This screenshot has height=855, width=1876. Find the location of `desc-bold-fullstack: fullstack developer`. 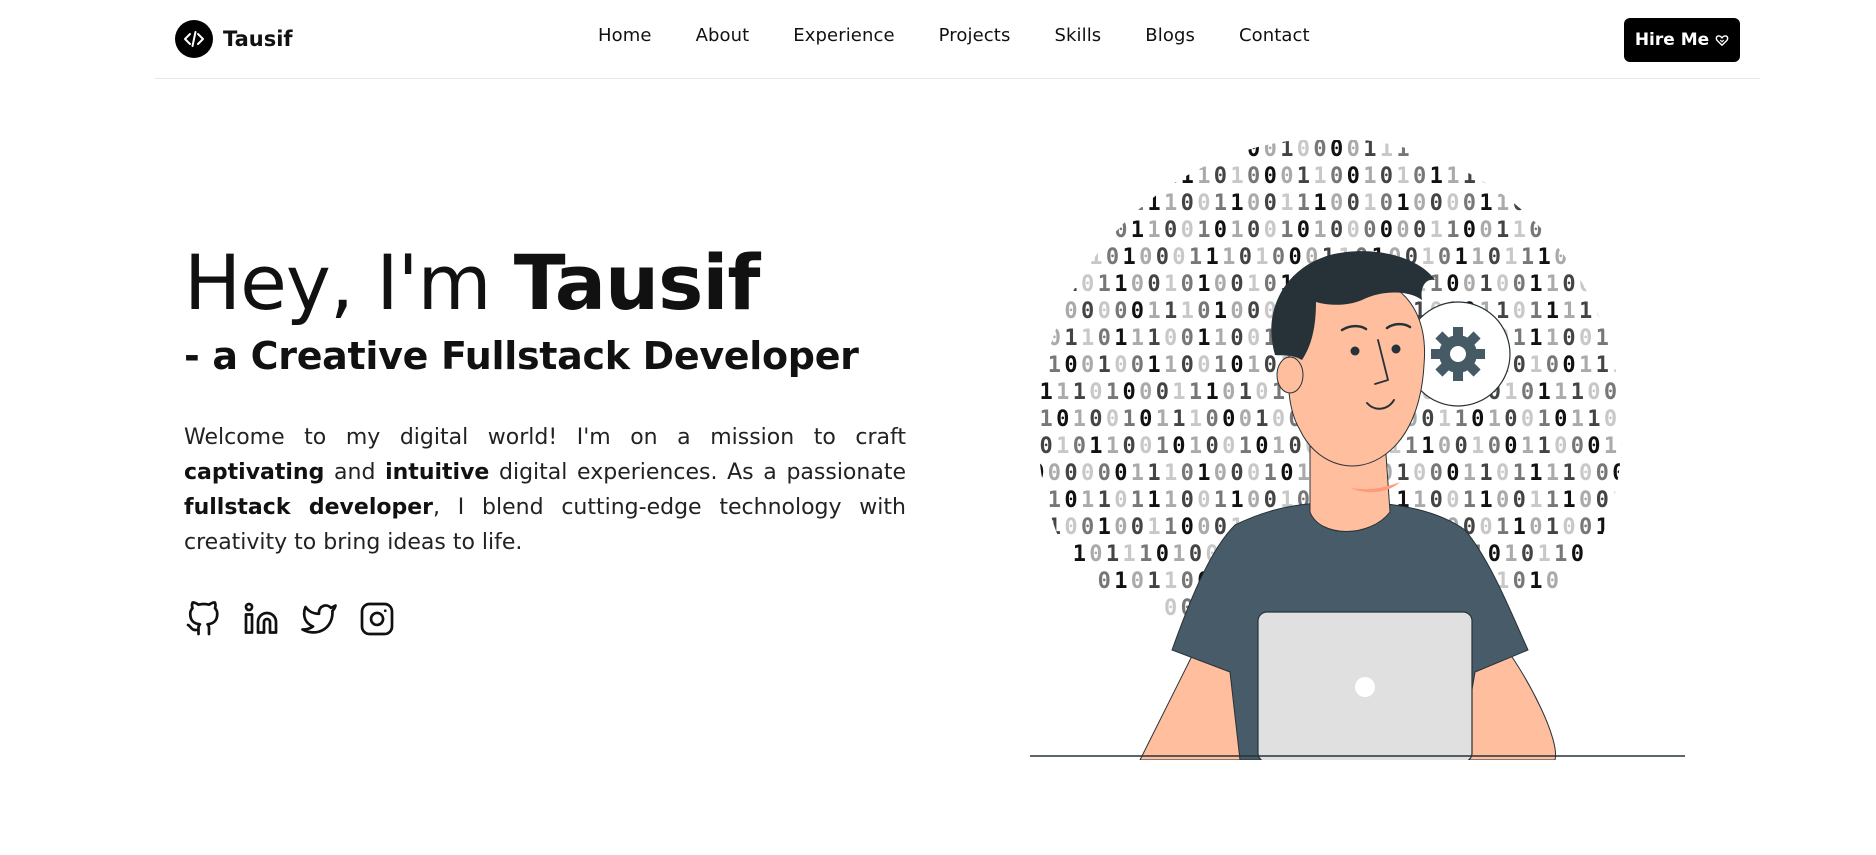

desc-bold-fullstack: fullstack developer is located at coordinates (308, 507).